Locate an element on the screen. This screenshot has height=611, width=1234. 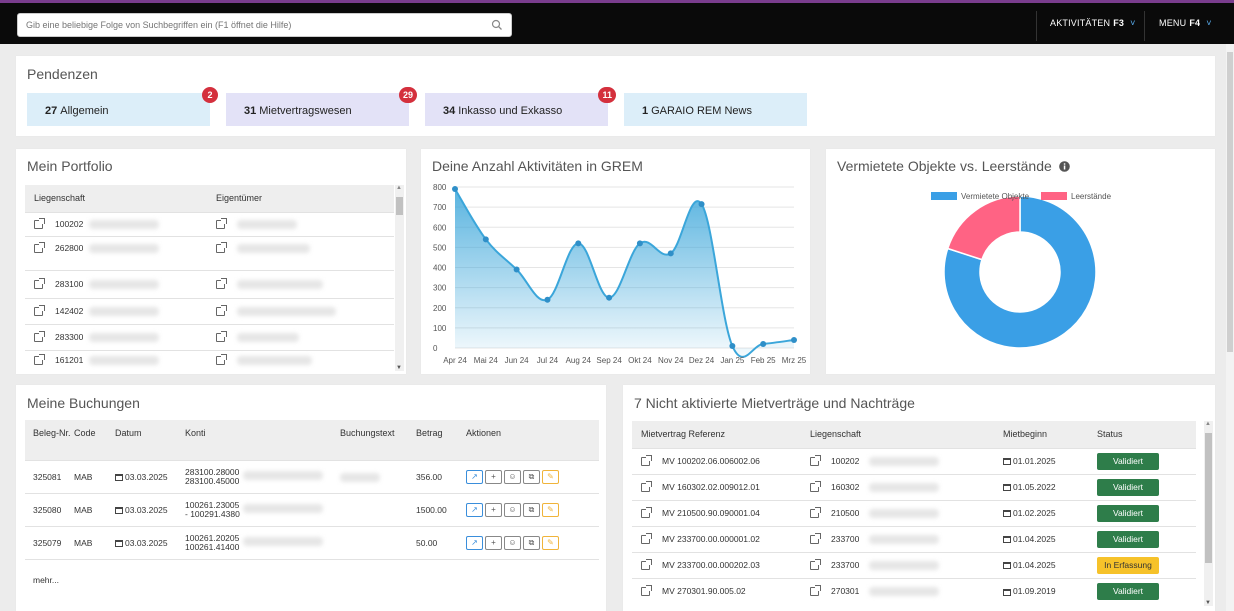
search-input is located at coordinates (248, 25).